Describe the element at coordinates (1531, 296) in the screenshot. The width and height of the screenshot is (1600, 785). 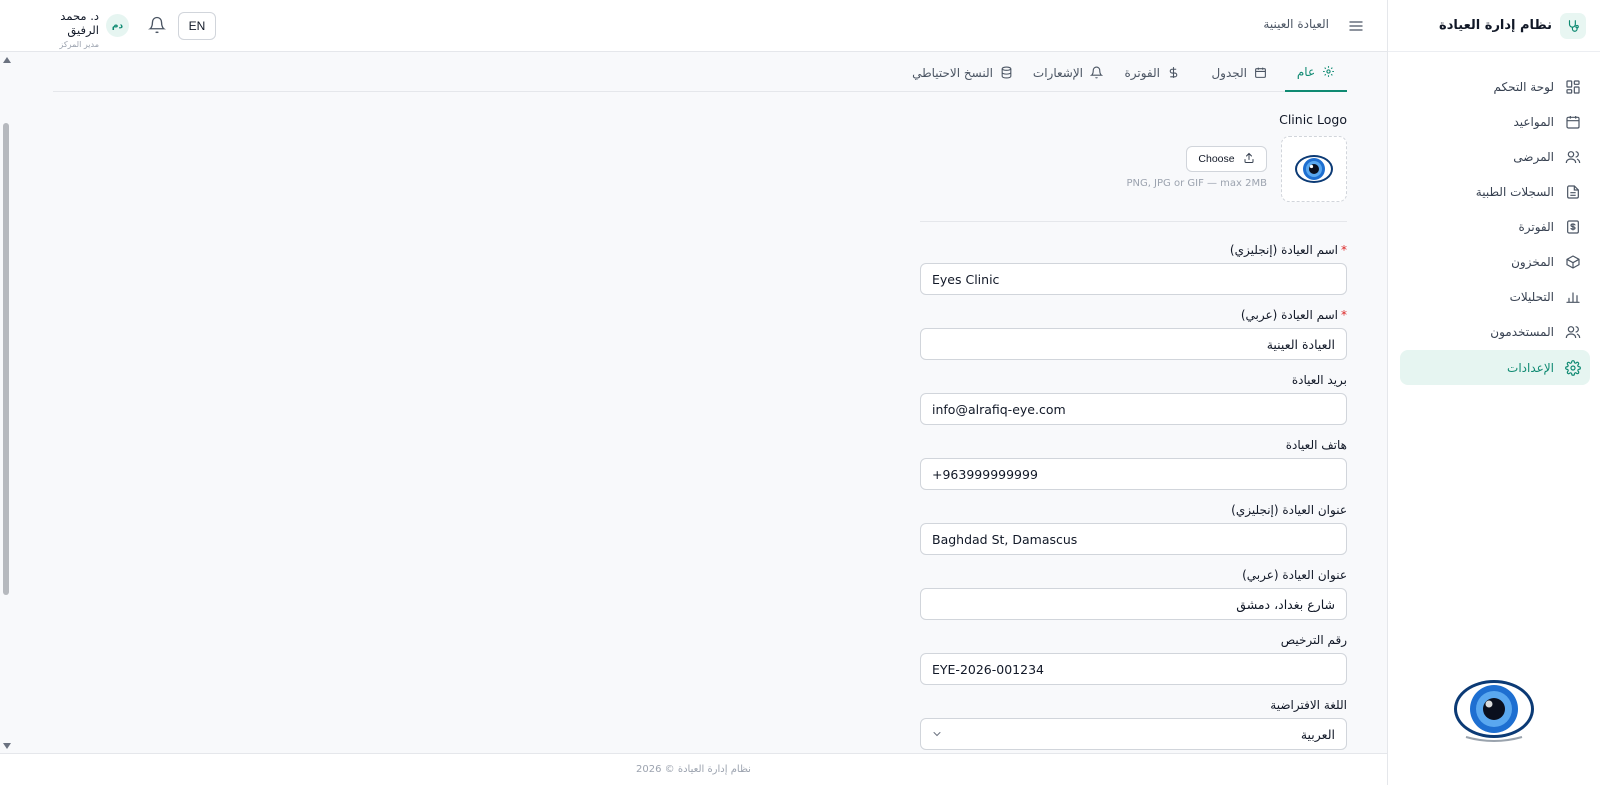
I see `sidebar-item-label: التحليلات` at that location.